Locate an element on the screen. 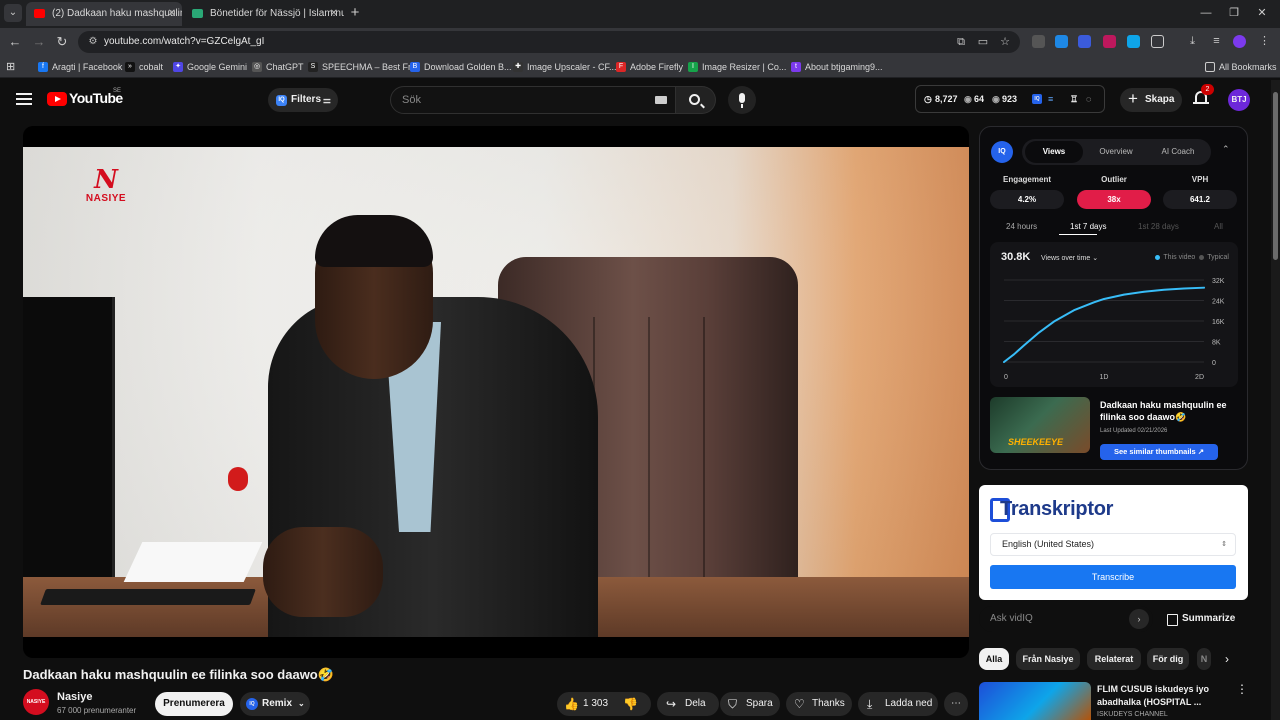 The width and height of the screenshot is (1280, 720). vidiq-channel-stats: ◷ 8,727 ◉ 64 ◉ 923 IQ ≡ ♖ ◌ is located at coordinates (1010, 99).